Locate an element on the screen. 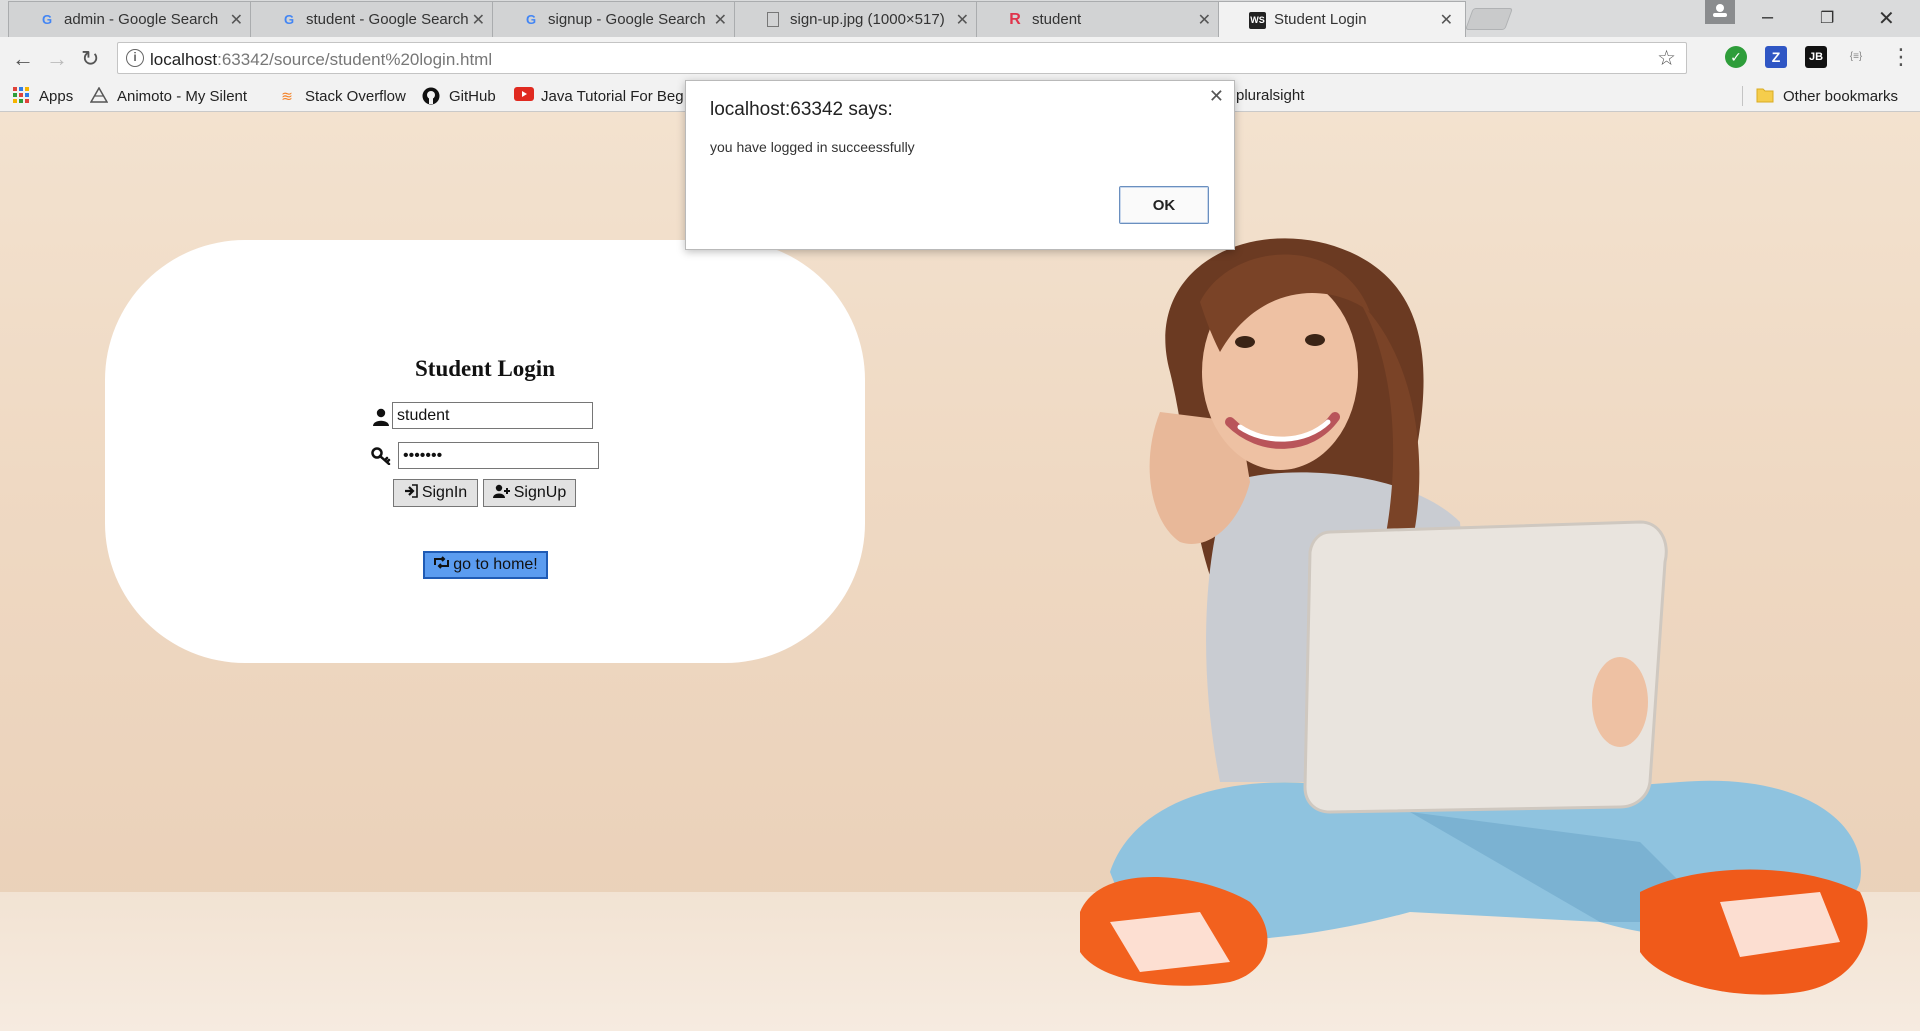 The height and width of the screenshot is (1031, 1920). url-host: localhost is located at coordinates (184, 59).